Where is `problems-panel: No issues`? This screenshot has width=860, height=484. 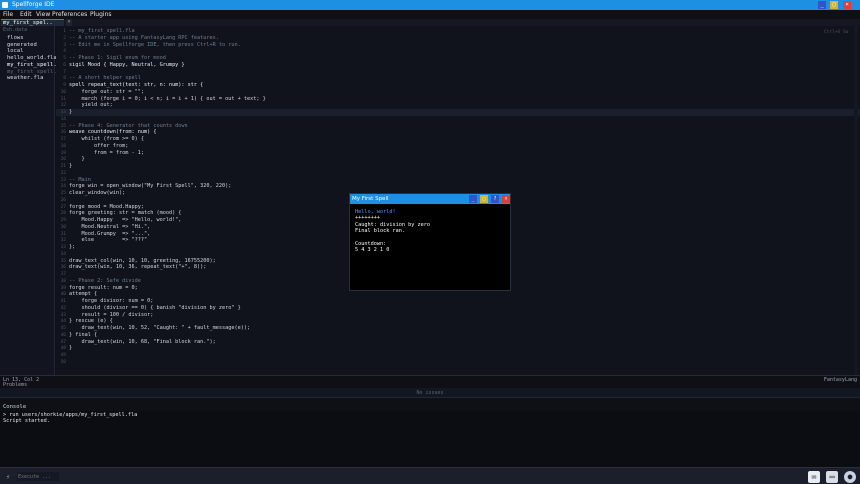
problems-panel: No issues is located at coordinates (430, 393).